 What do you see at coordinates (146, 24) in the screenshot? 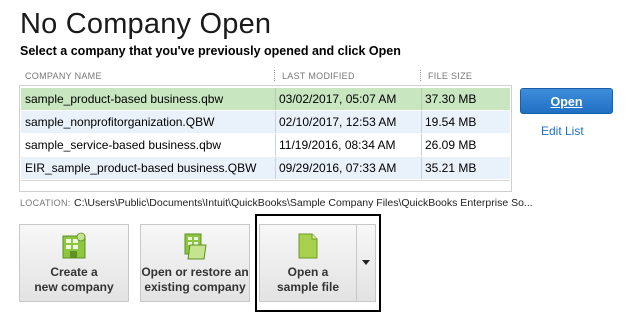
I see `page-title: No Company Open` at bounding box center [146, 24].